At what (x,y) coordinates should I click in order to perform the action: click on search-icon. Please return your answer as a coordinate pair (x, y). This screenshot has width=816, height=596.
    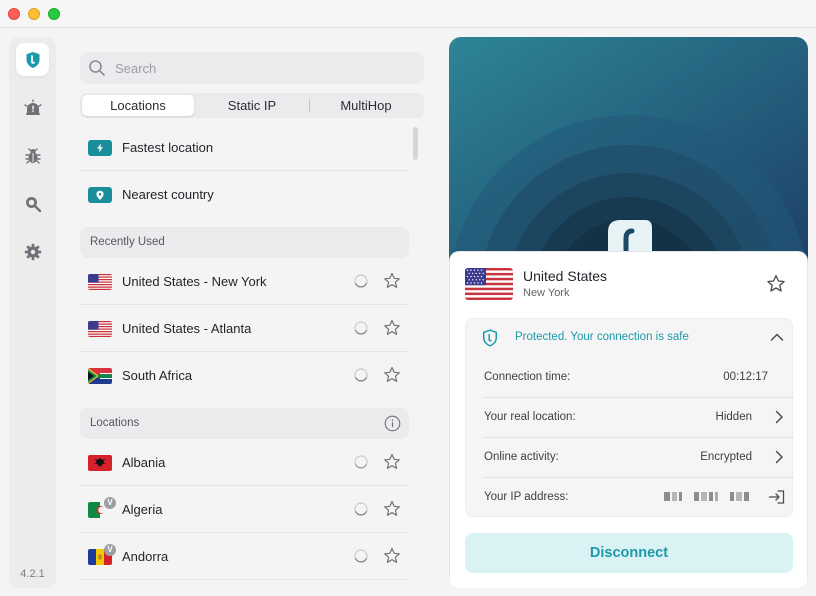
    Looking at the image, I should click on (97, 68).